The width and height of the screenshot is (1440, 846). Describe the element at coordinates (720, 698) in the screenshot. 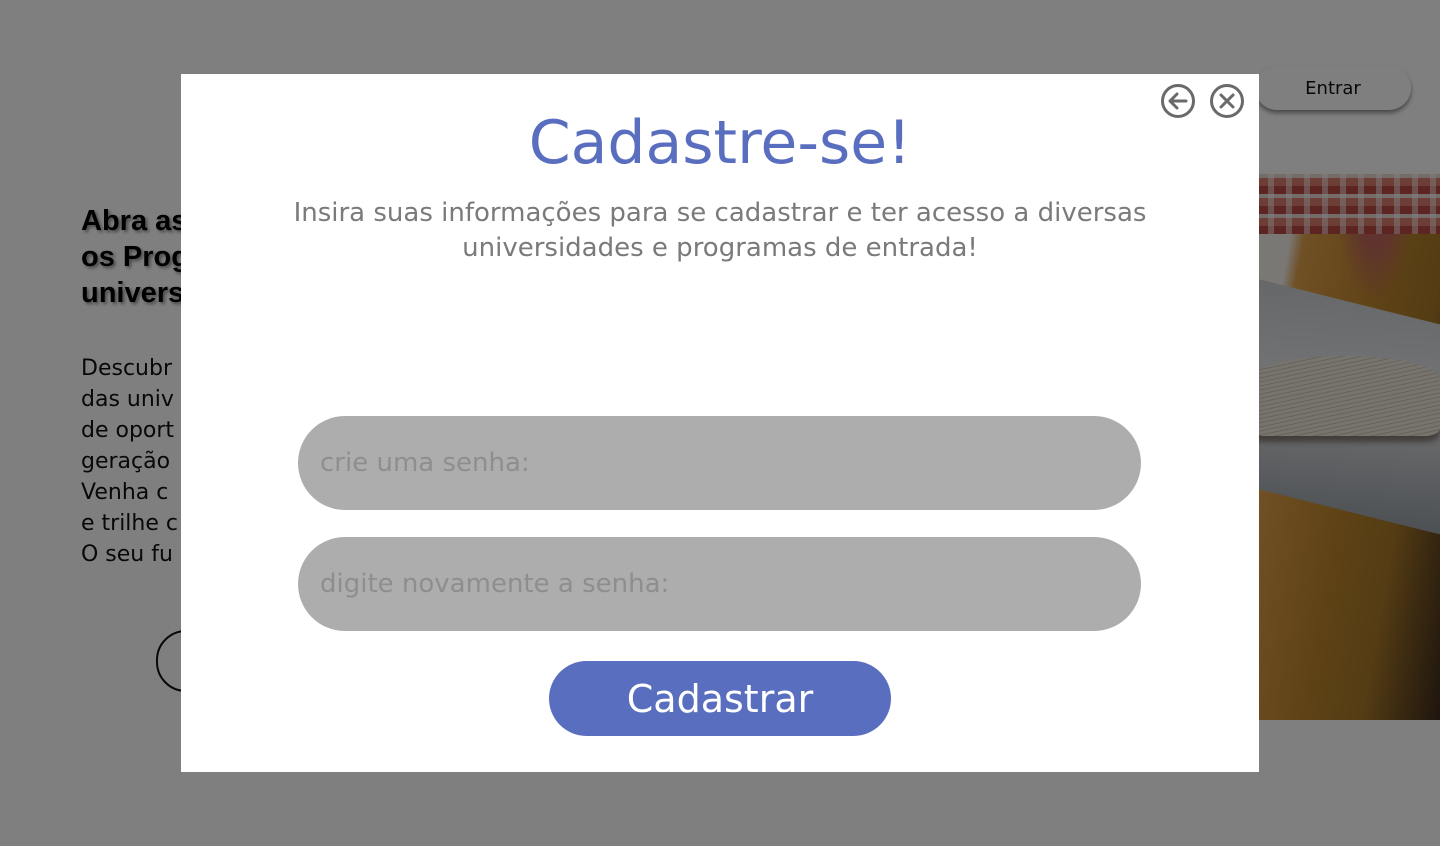

I see `signup-submit-button: Cadastrar` at that location.